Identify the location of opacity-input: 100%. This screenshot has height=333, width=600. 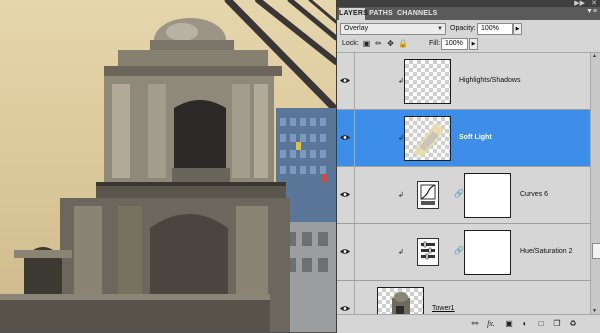
(495, 29).